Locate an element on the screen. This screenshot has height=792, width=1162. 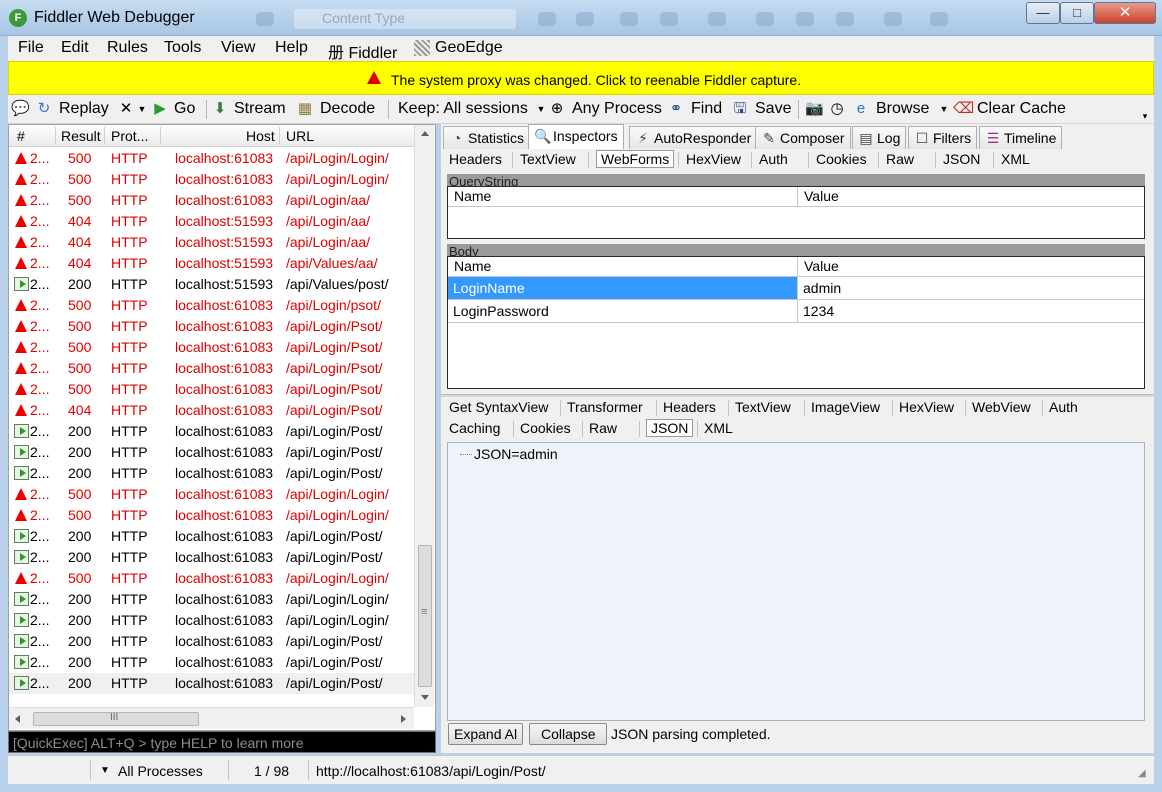
request-tab-webforms: WebForms is located at coordinates (635, 159).